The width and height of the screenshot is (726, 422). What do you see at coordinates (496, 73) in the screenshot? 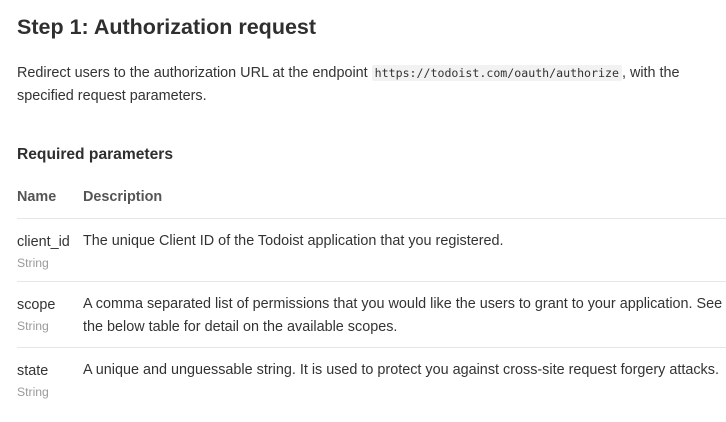
I see `endpoint-code: https://todoist.com/oauth/authorize` at bounding box center [496, 73].